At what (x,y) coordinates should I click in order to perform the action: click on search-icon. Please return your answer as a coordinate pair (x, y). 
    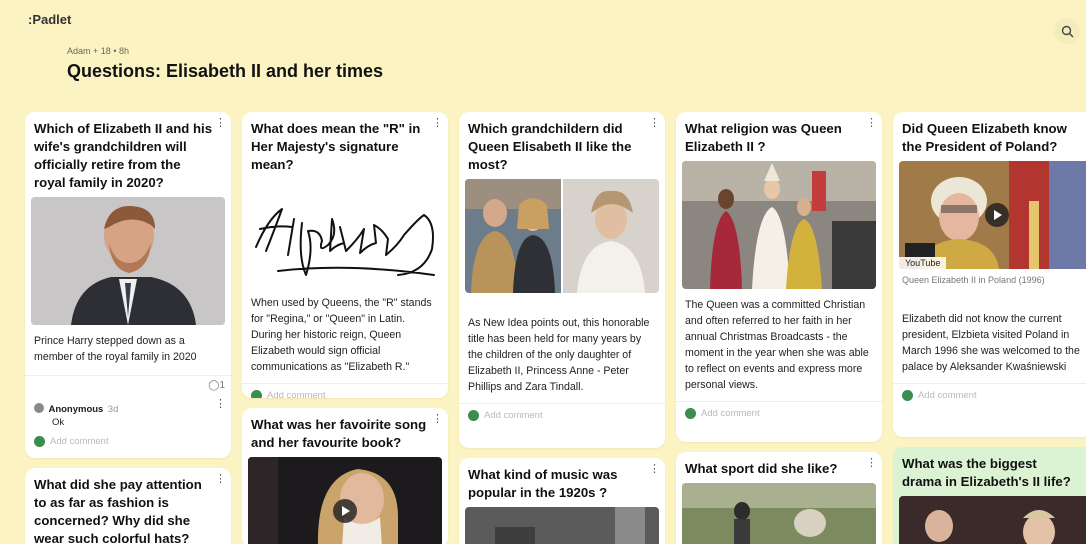
    Looking at the image, I should click on (1067, 31).